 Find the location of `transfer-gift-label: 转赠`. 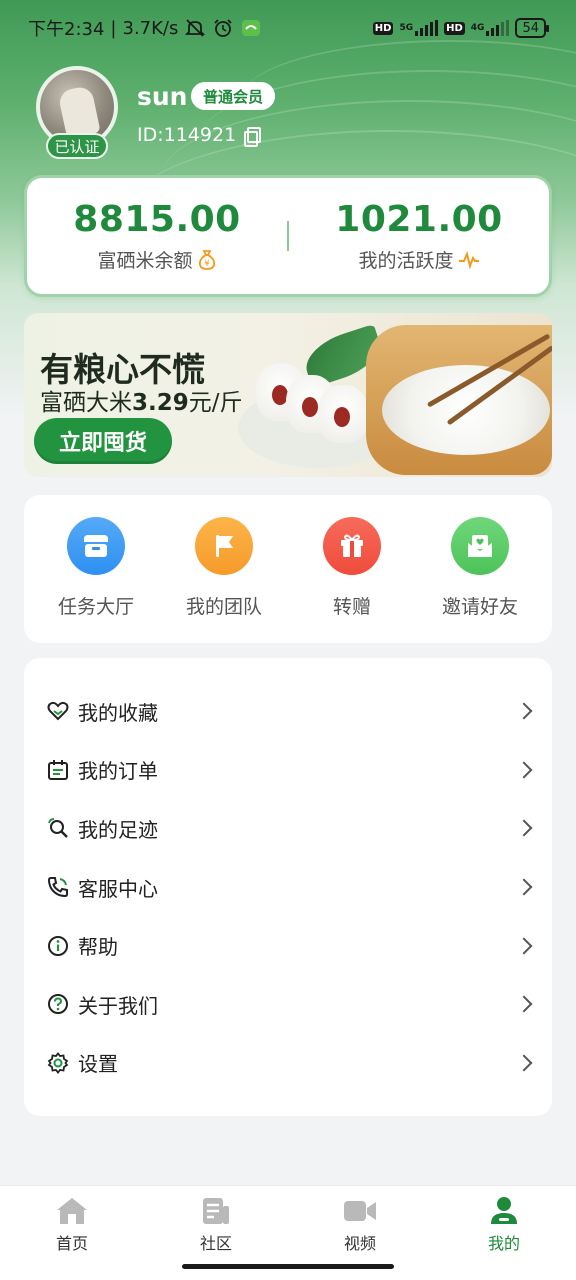

transfer-gift-label: 转赠 is located at coordinates (351, 607).